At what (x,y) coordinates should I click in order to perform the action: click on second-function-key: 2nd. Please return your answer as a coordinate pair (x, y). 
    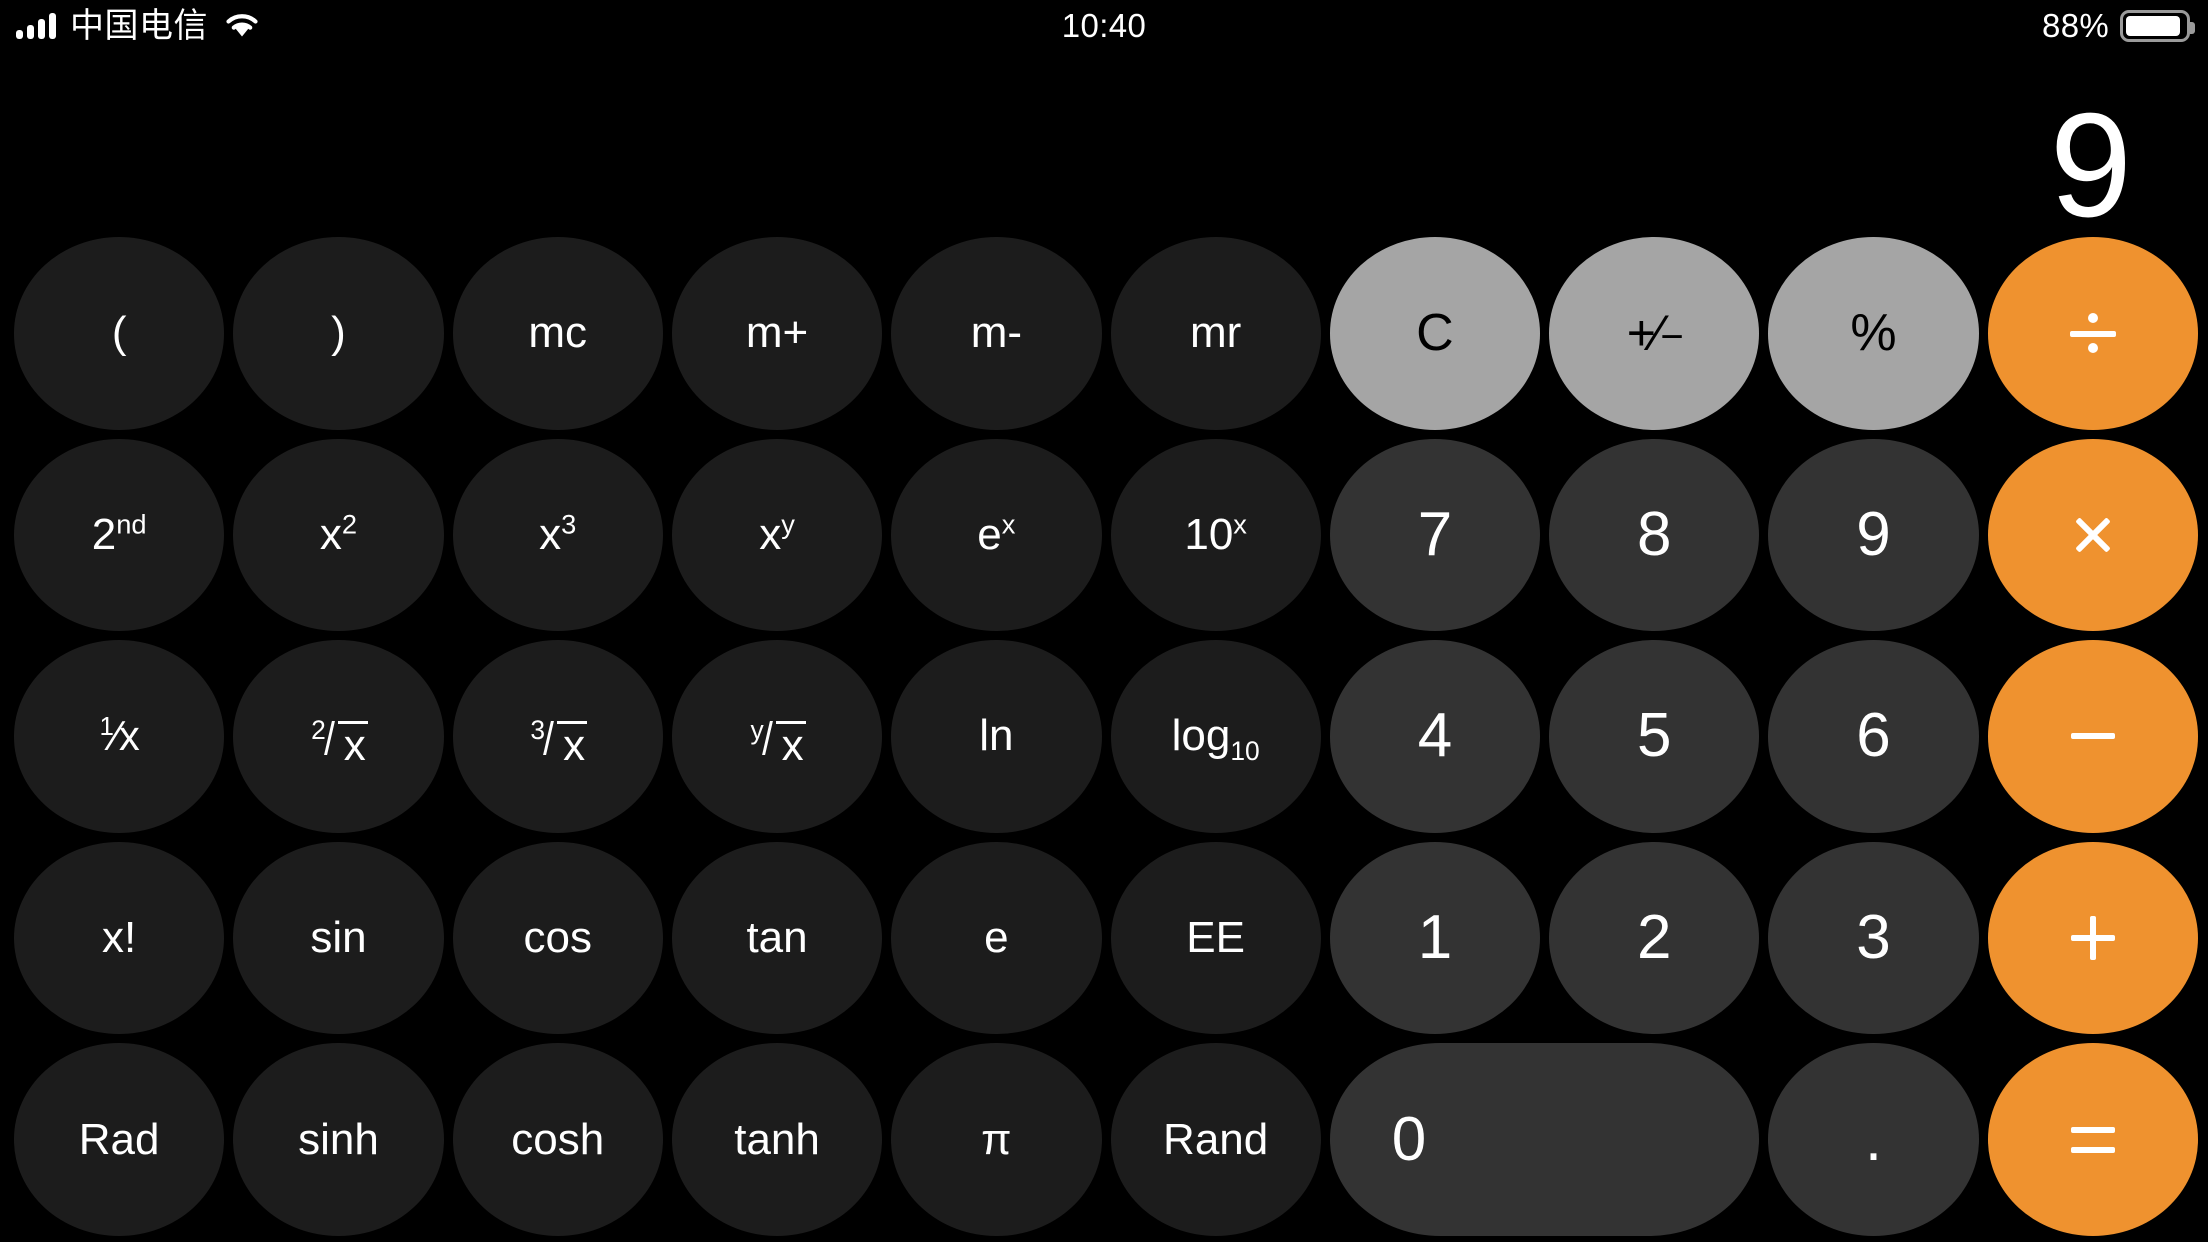
    Looking at the image, I should click on (119, 535).